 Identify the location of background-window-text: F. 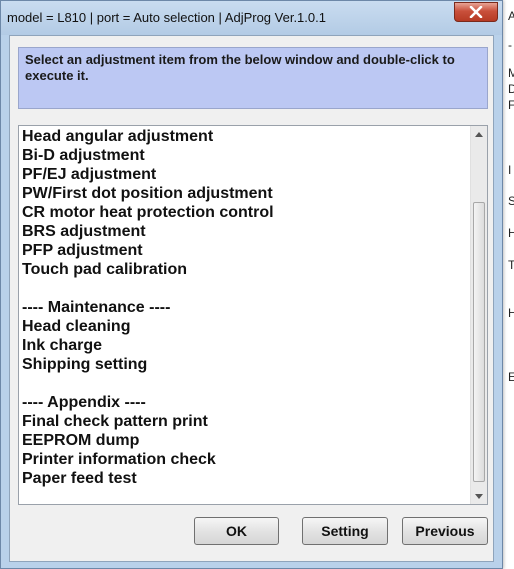
(511, 105).